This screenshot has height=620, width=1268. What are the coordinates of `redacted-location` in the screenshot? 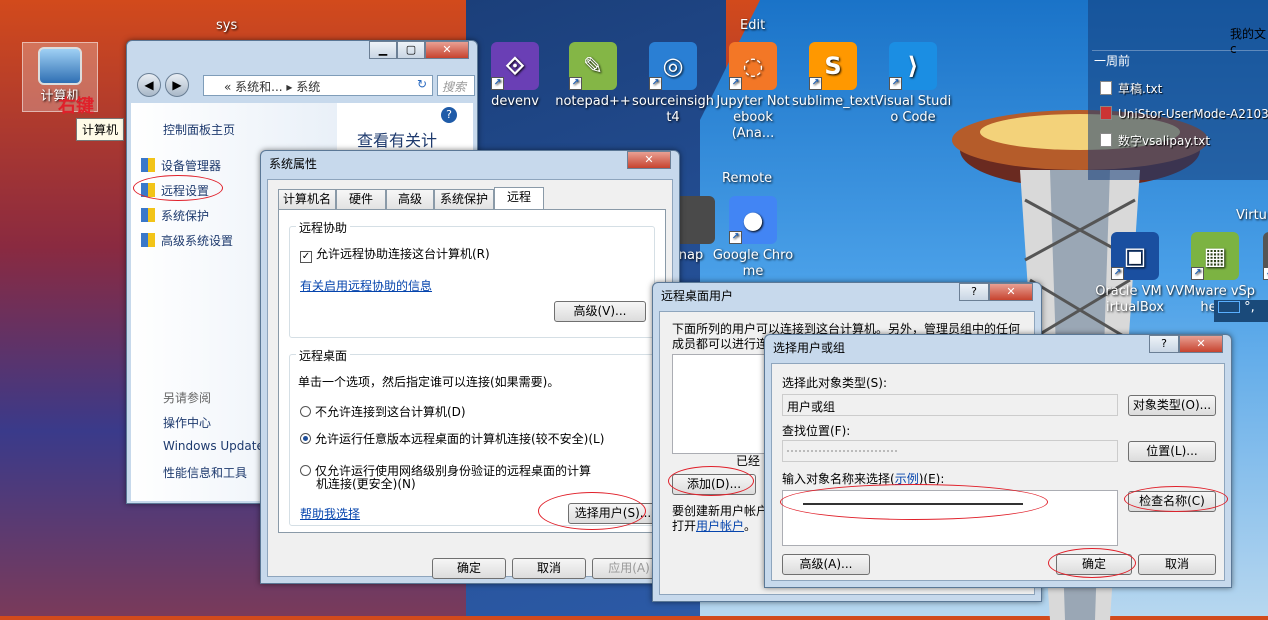 It's located at (842, 451).